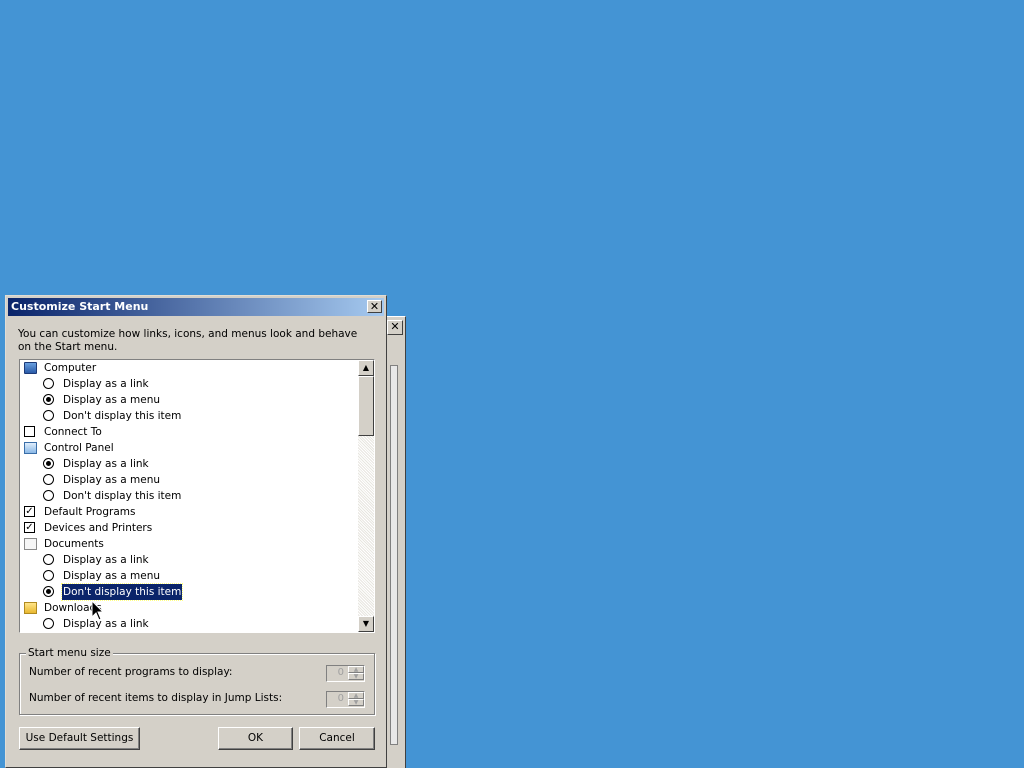 This screenshot has width=1024, height=768. What do you see at coordinates (191, 512) in the screenshot?
I see `list-item: ✓ Default Programs` at bounding box center [191, 512].